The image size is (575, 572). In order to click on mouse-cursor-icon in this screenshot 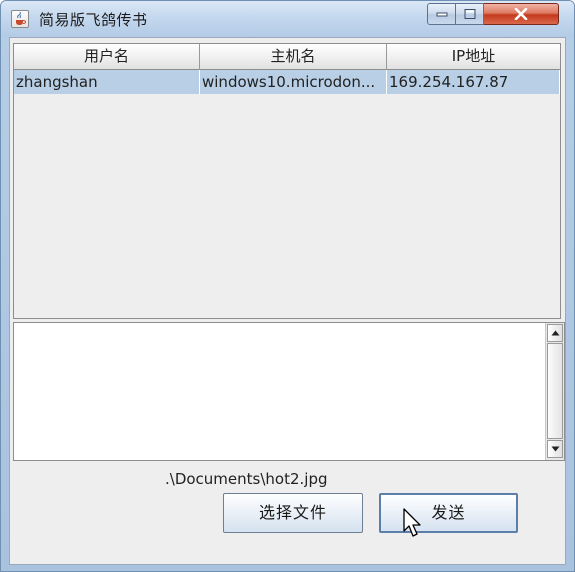, I will do `click(412, 522)`.